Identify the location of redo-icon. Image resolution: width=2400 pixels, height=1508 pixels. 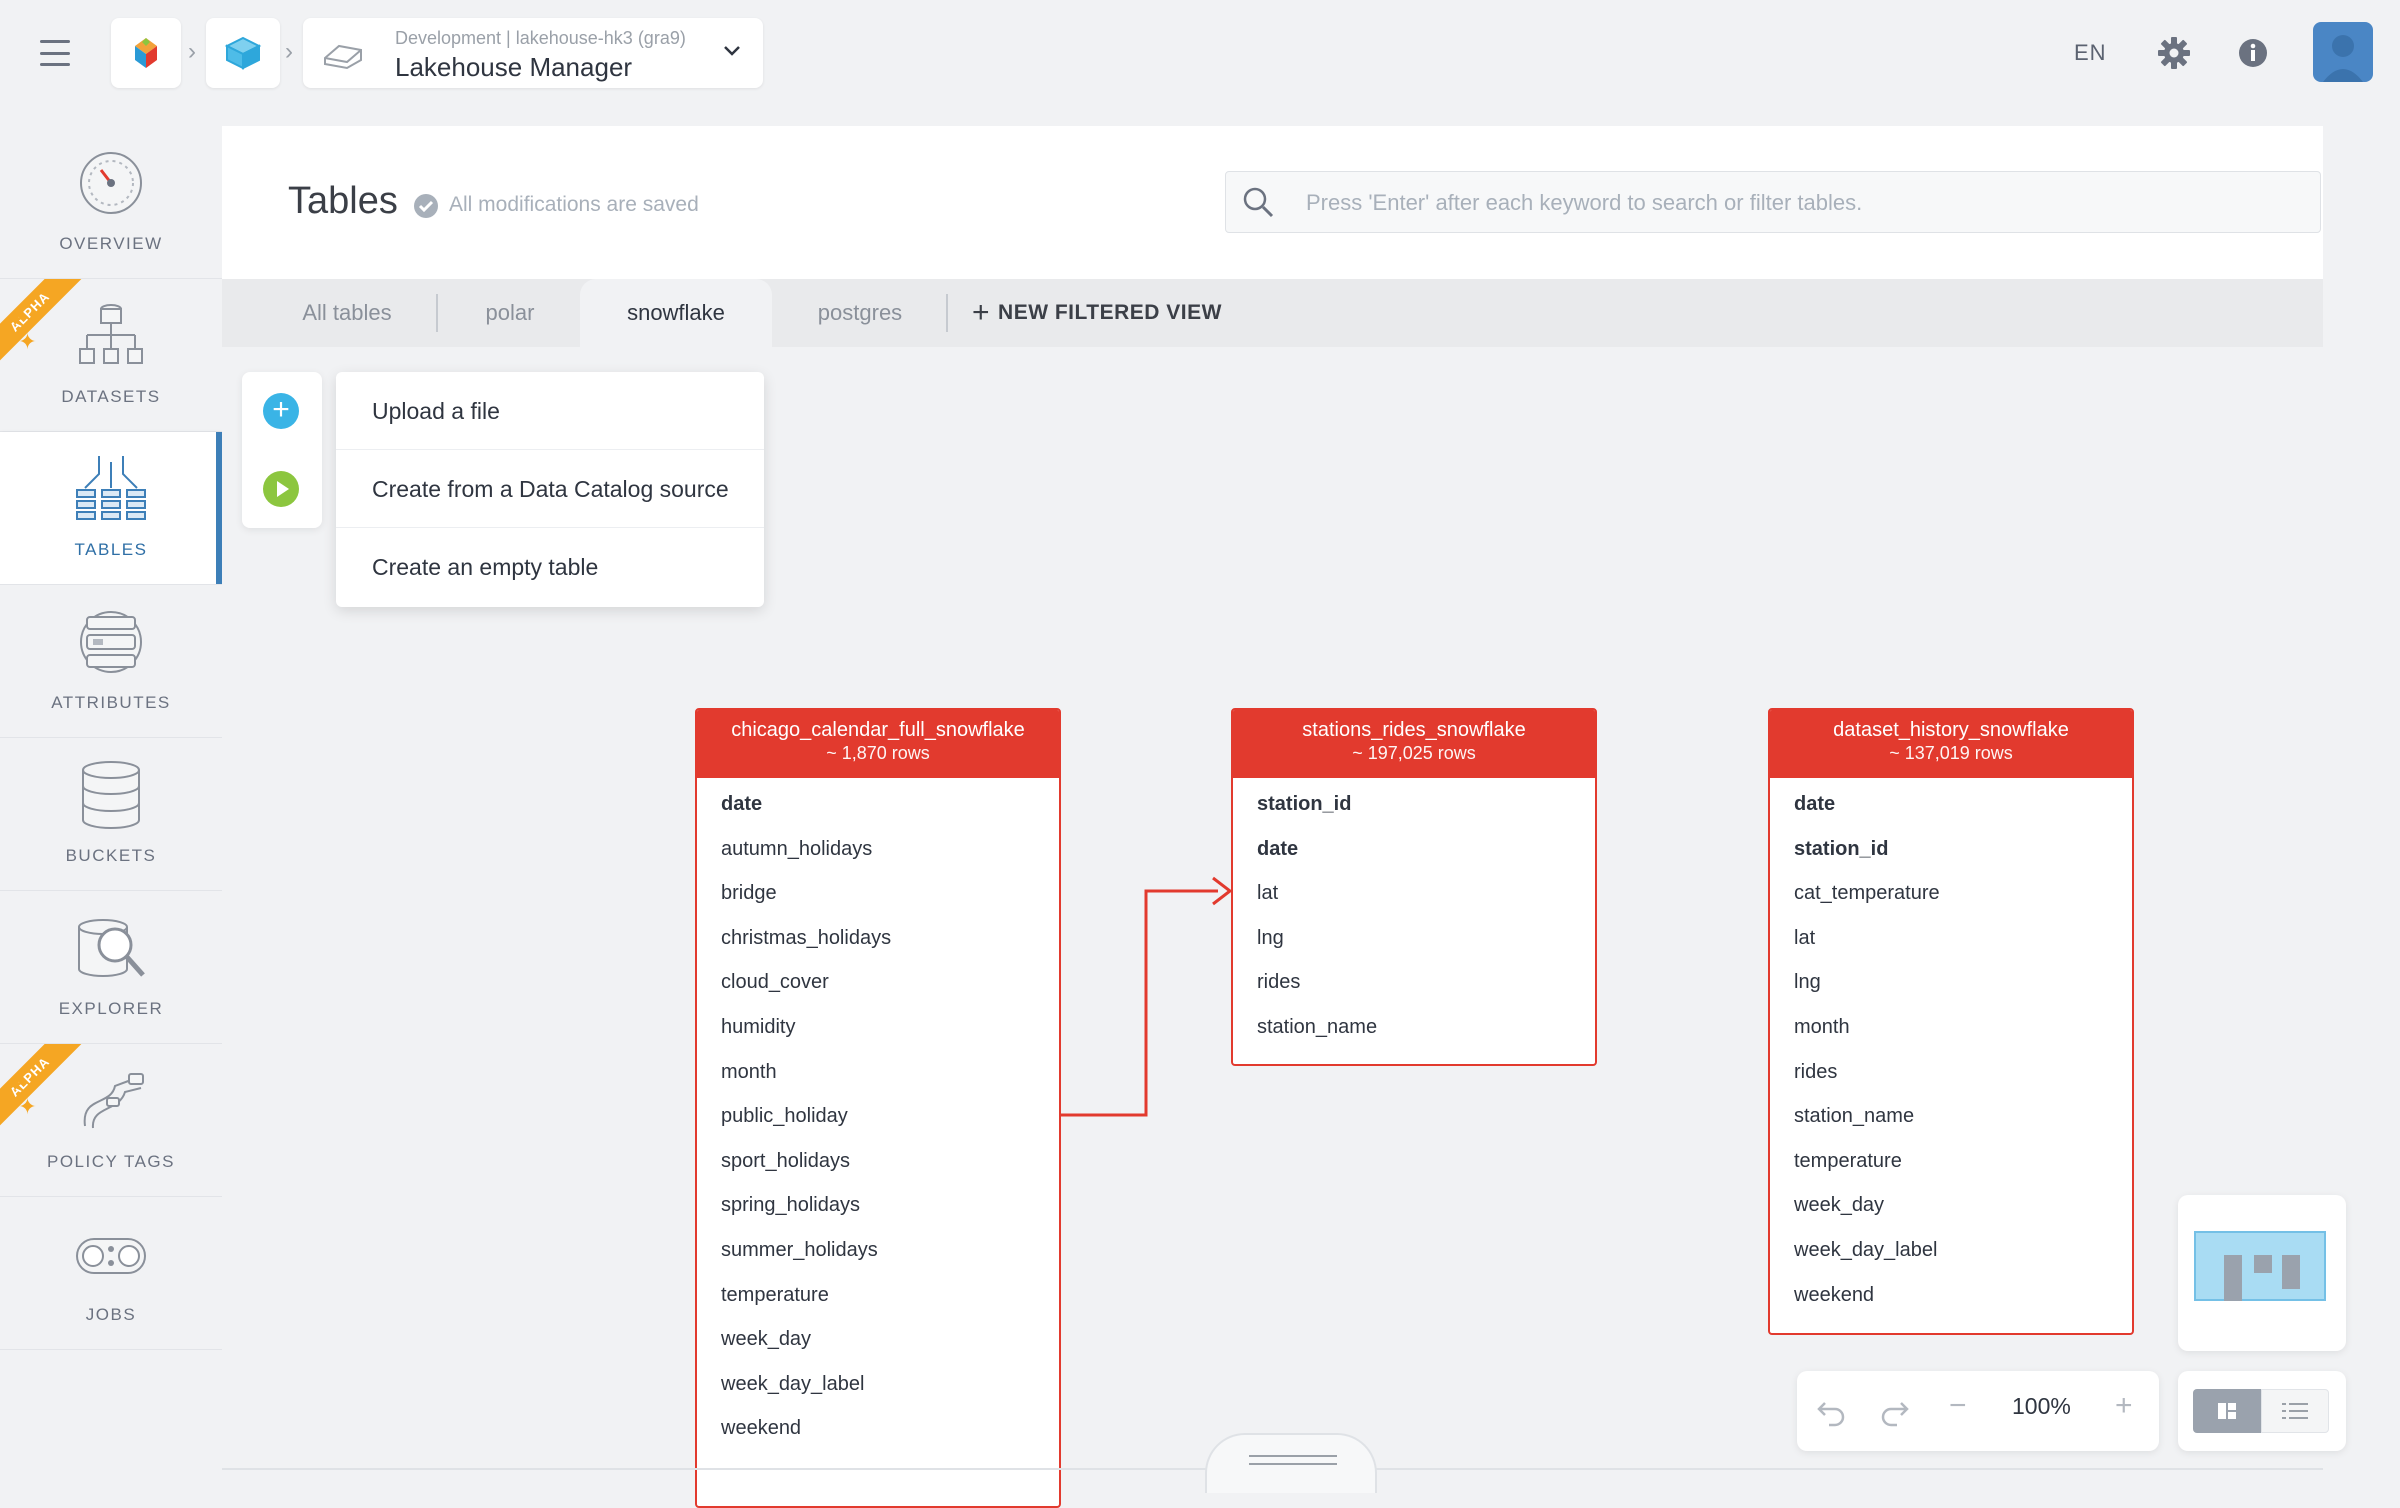
(1895, 1411).